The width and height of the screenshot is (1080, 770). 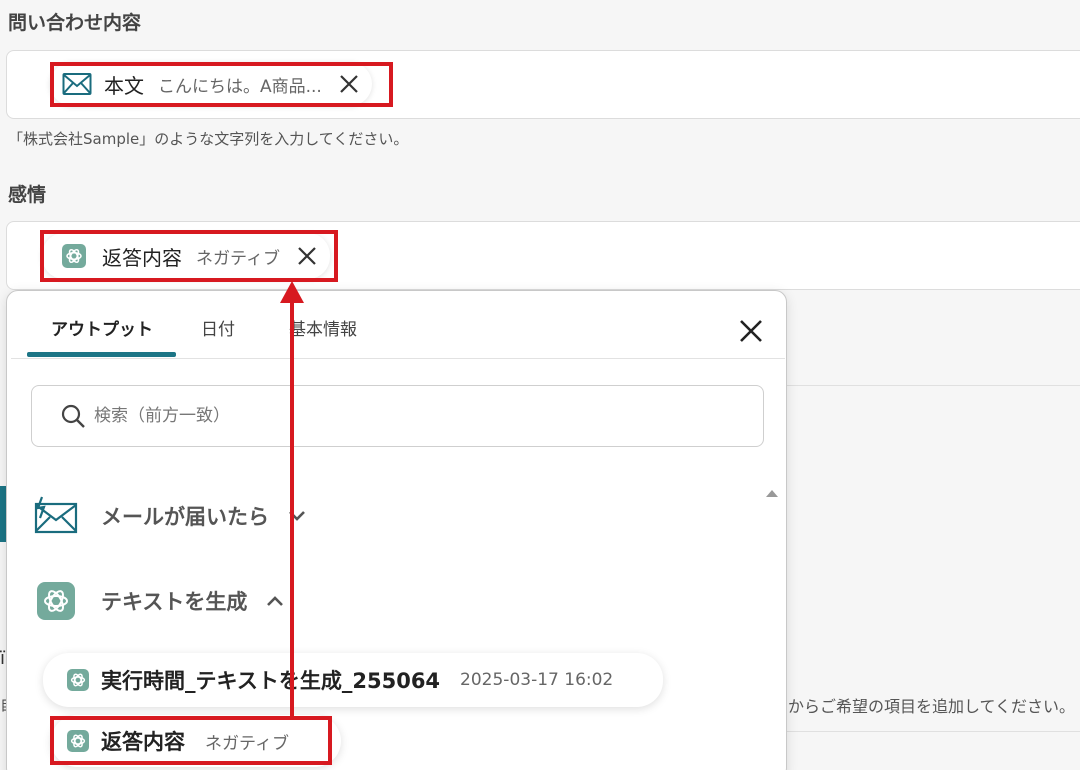 What do you see at coordinates (3, 658) in the screenshot?
I see `background-fragment: ï` at bounding box center [3, 658].